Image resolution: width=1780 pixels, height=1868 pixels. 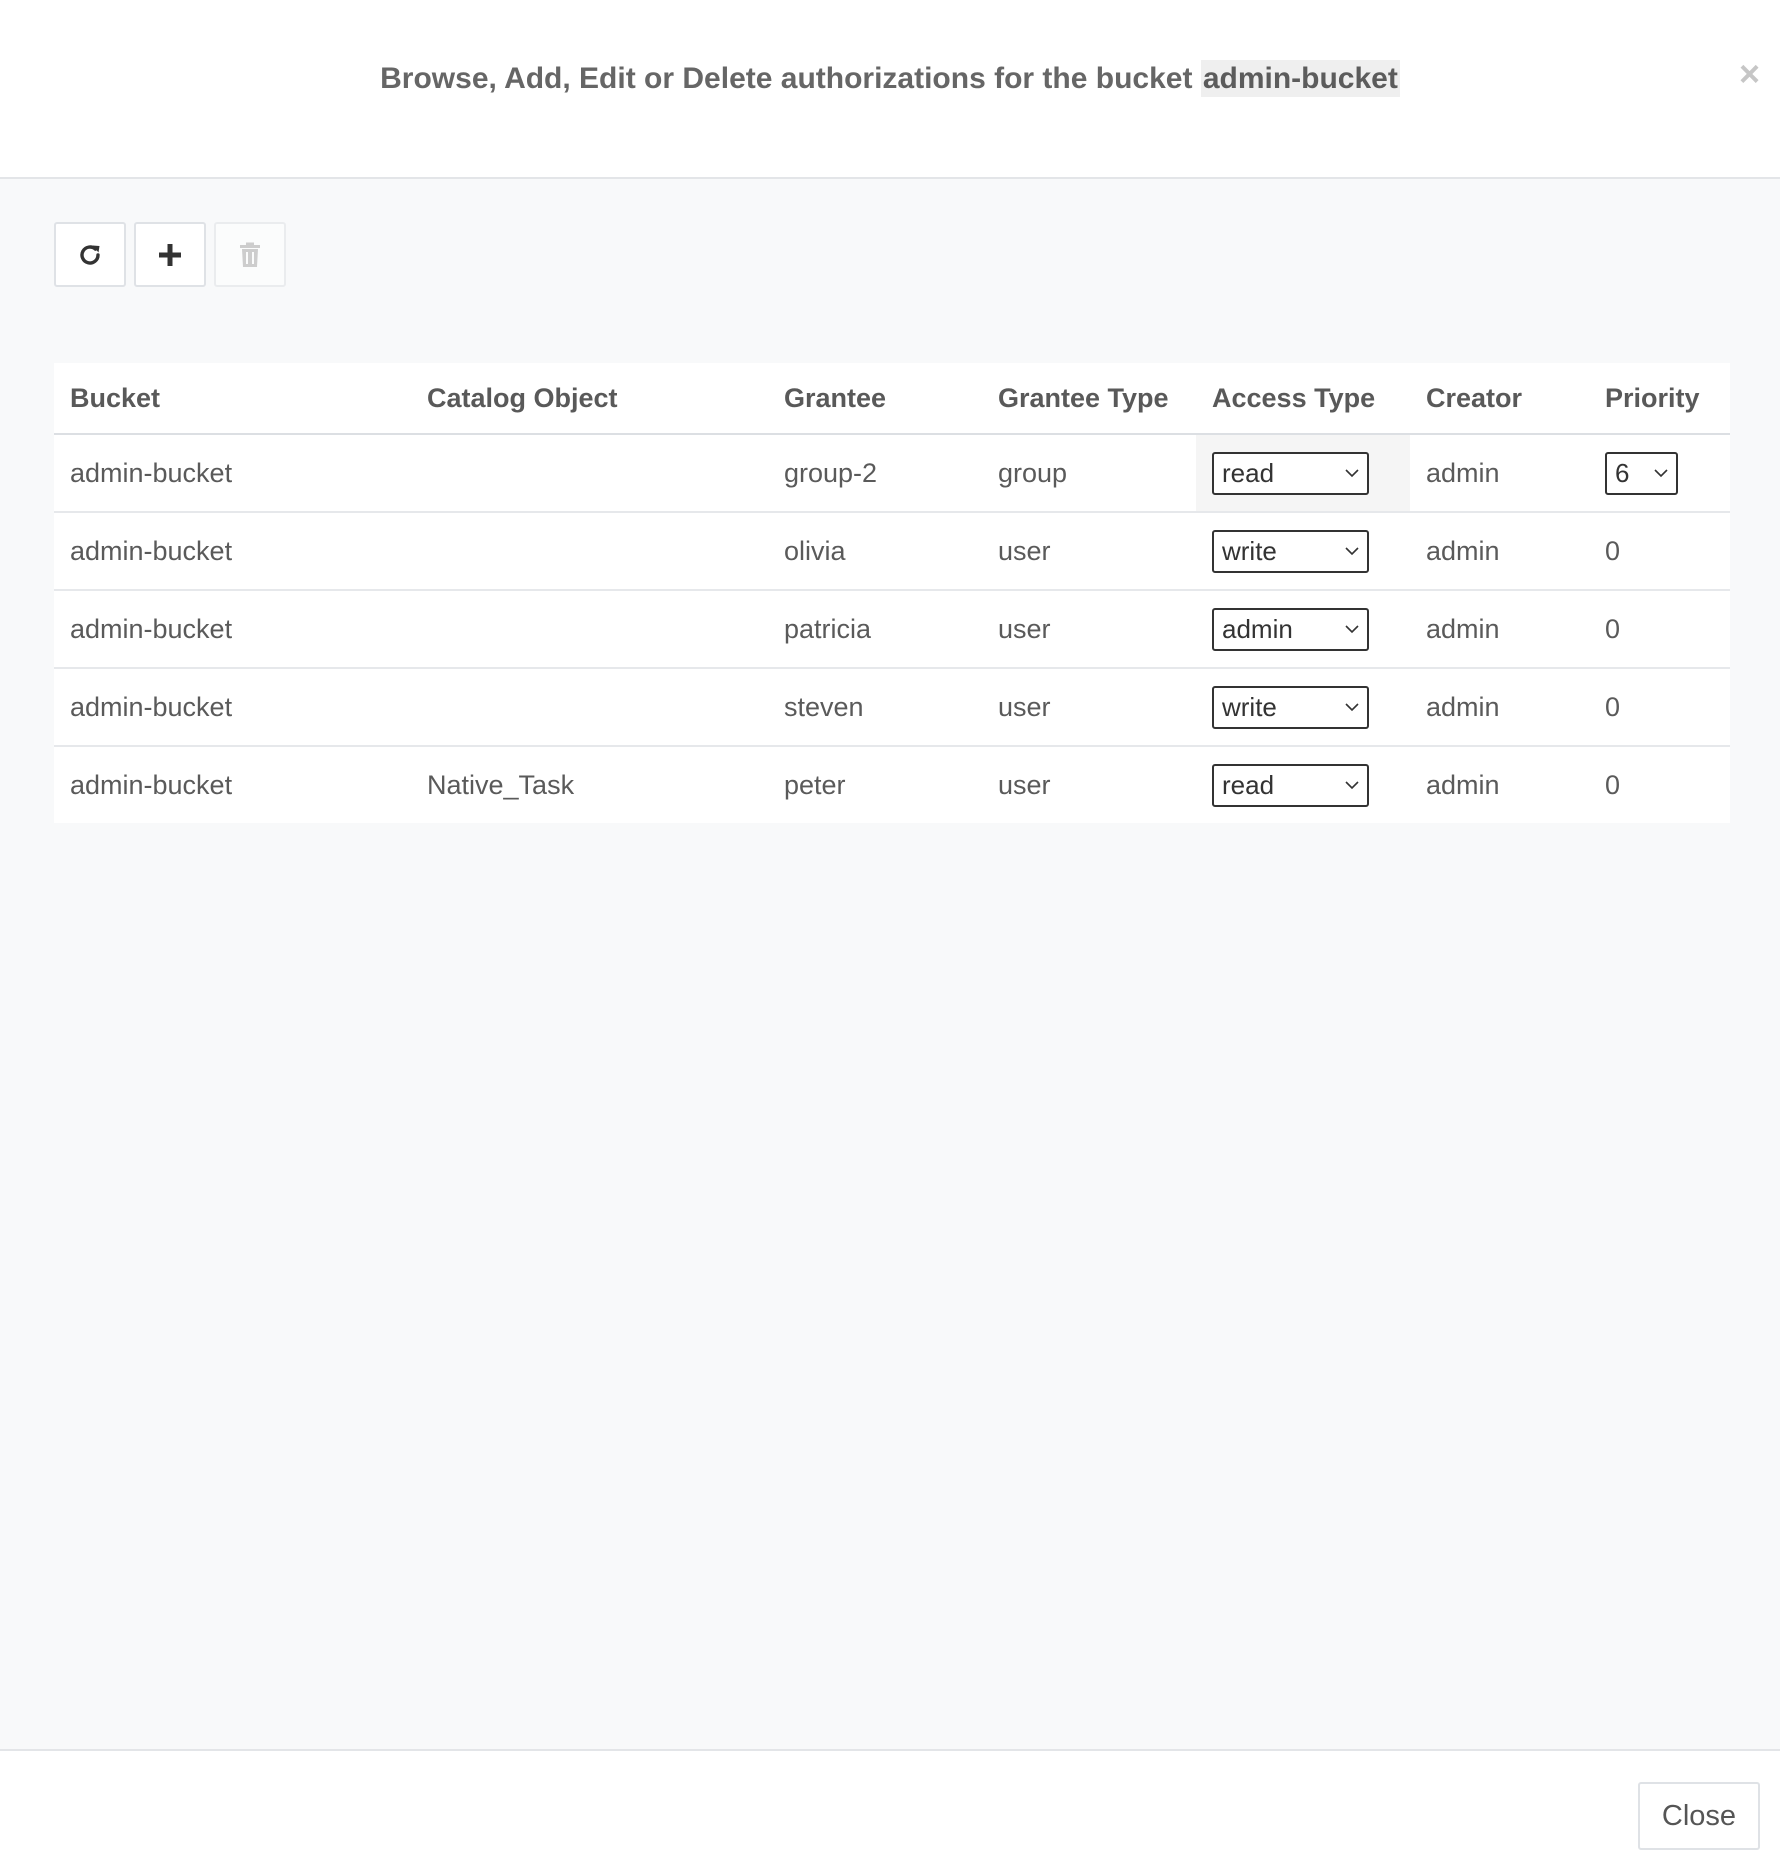 What do you see at coordinates (589, 399) in the screenshot?
I see `column-header-catalog-object: Catalog Object` at bounding box center [589, 399].